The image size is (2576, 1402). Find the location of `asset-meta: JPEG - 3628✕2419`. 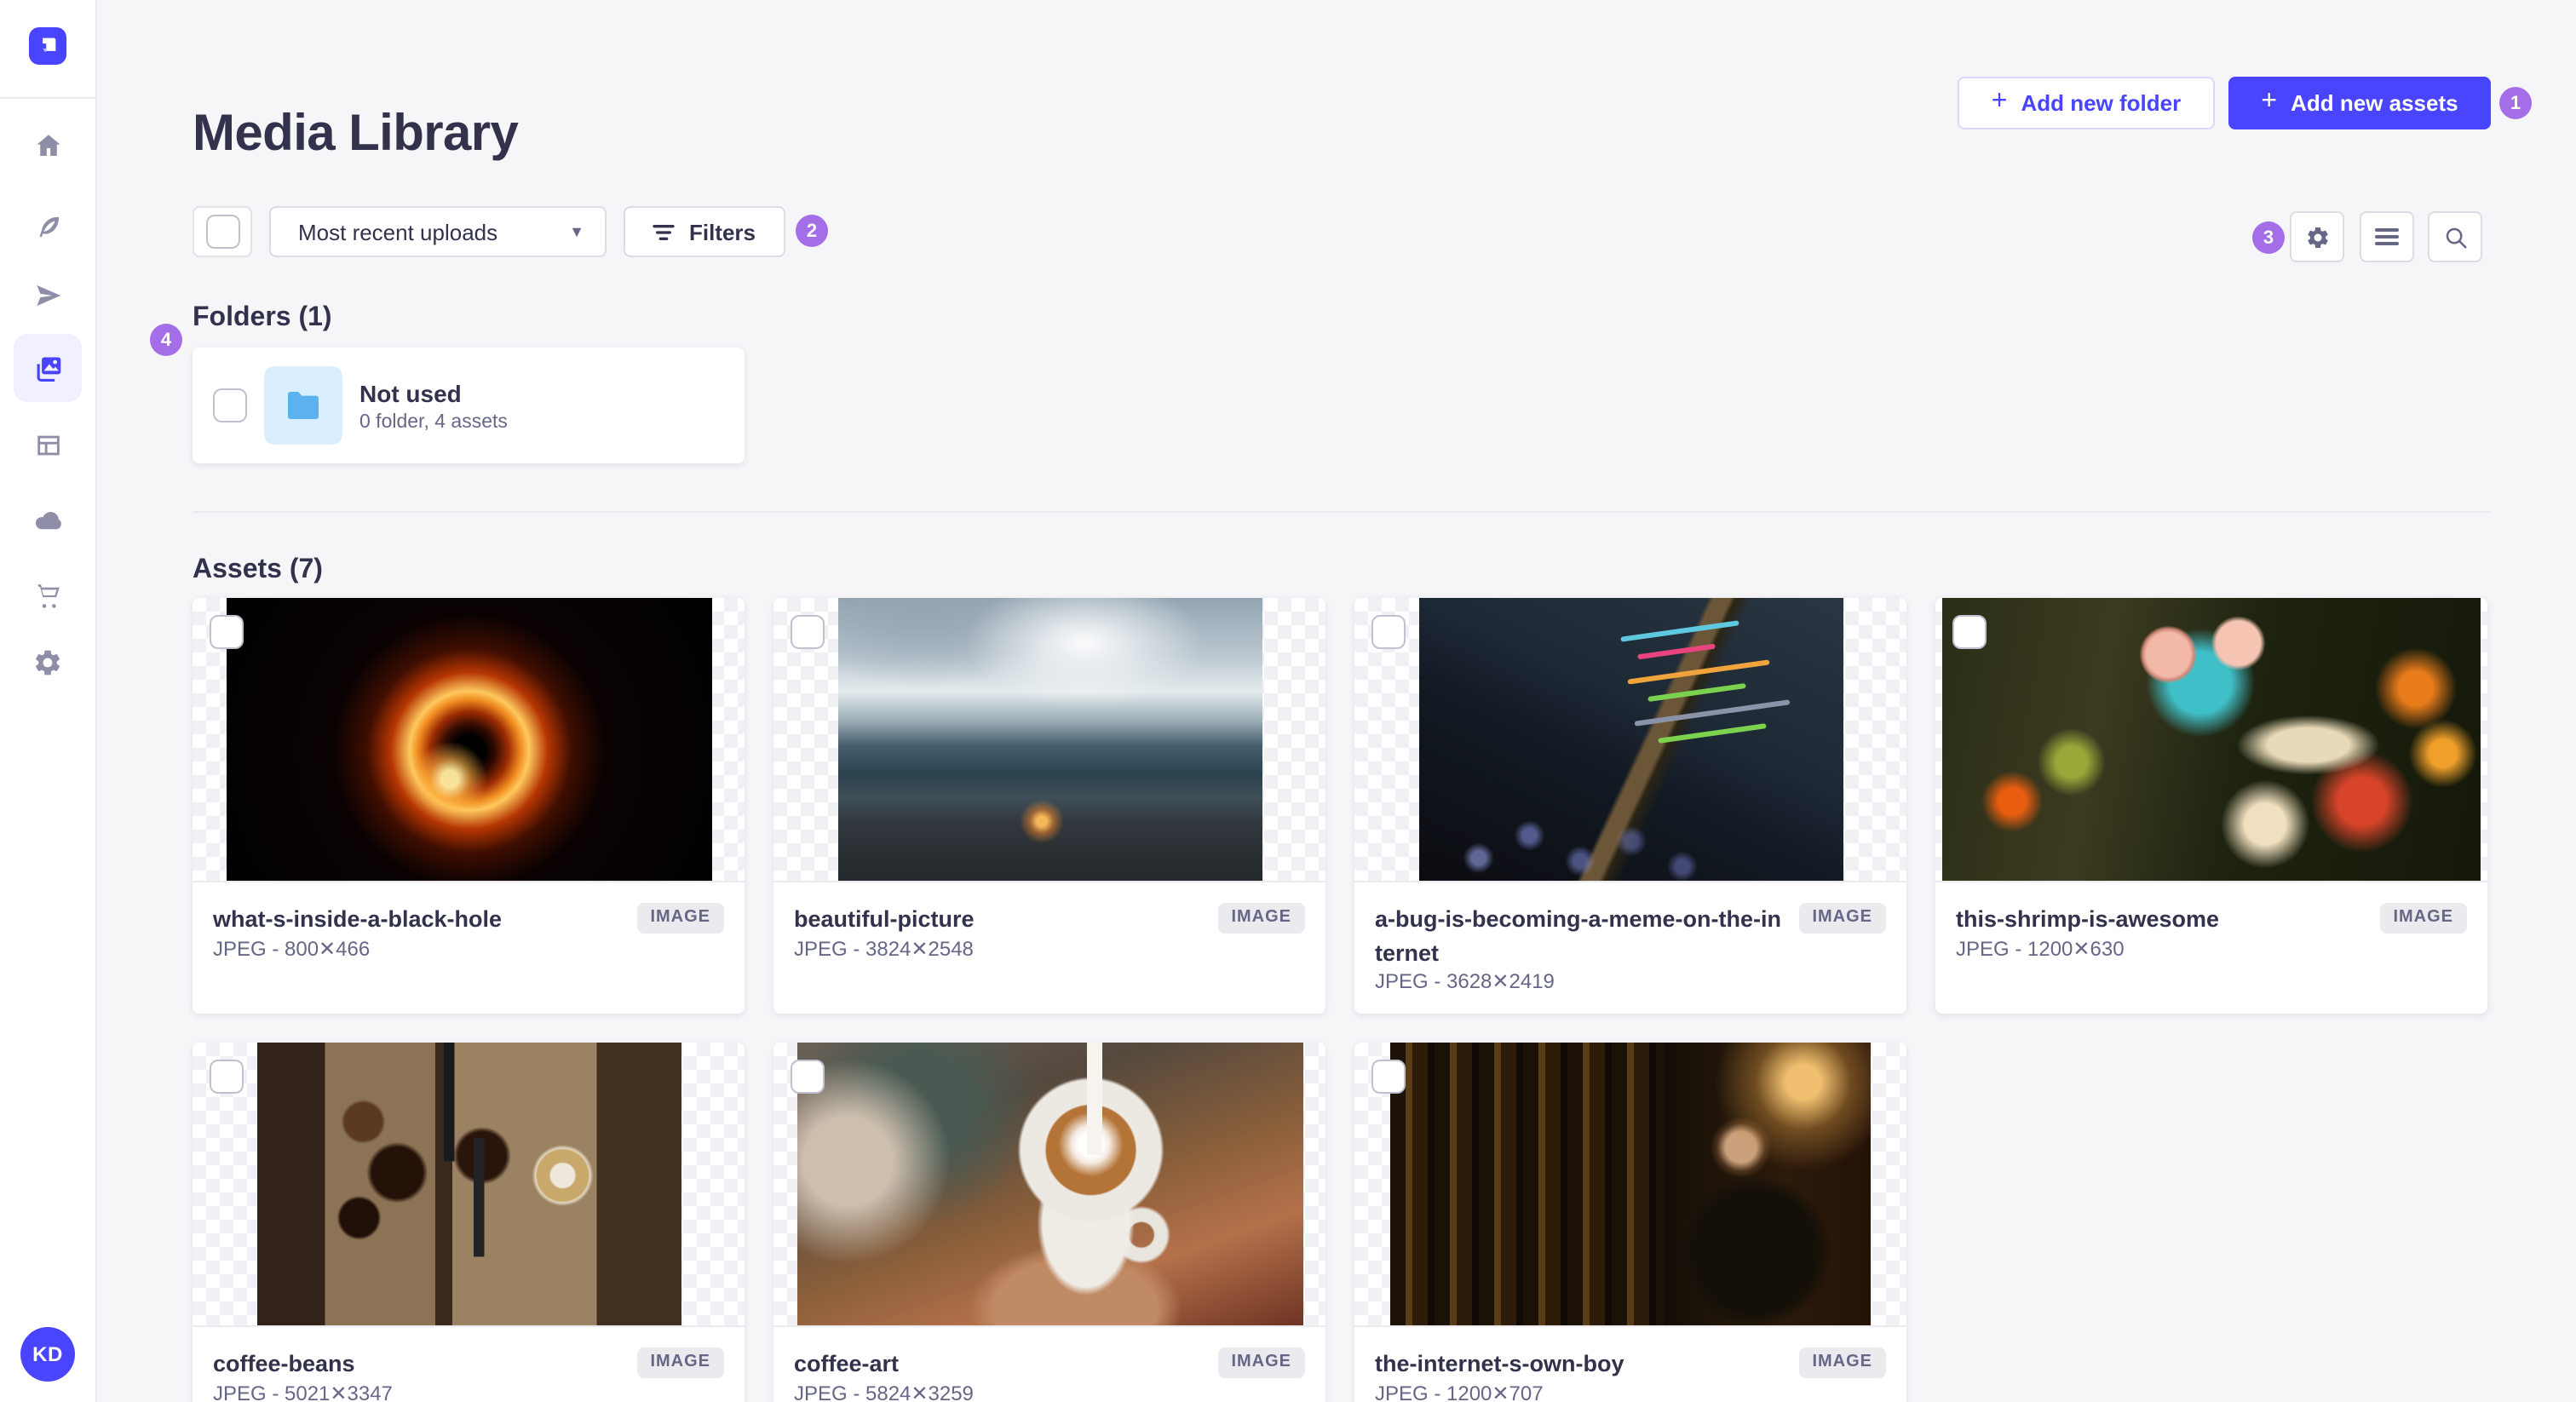

asset-meta: JPEG - 3628✕2419 is located at coordinates (1465, 981).